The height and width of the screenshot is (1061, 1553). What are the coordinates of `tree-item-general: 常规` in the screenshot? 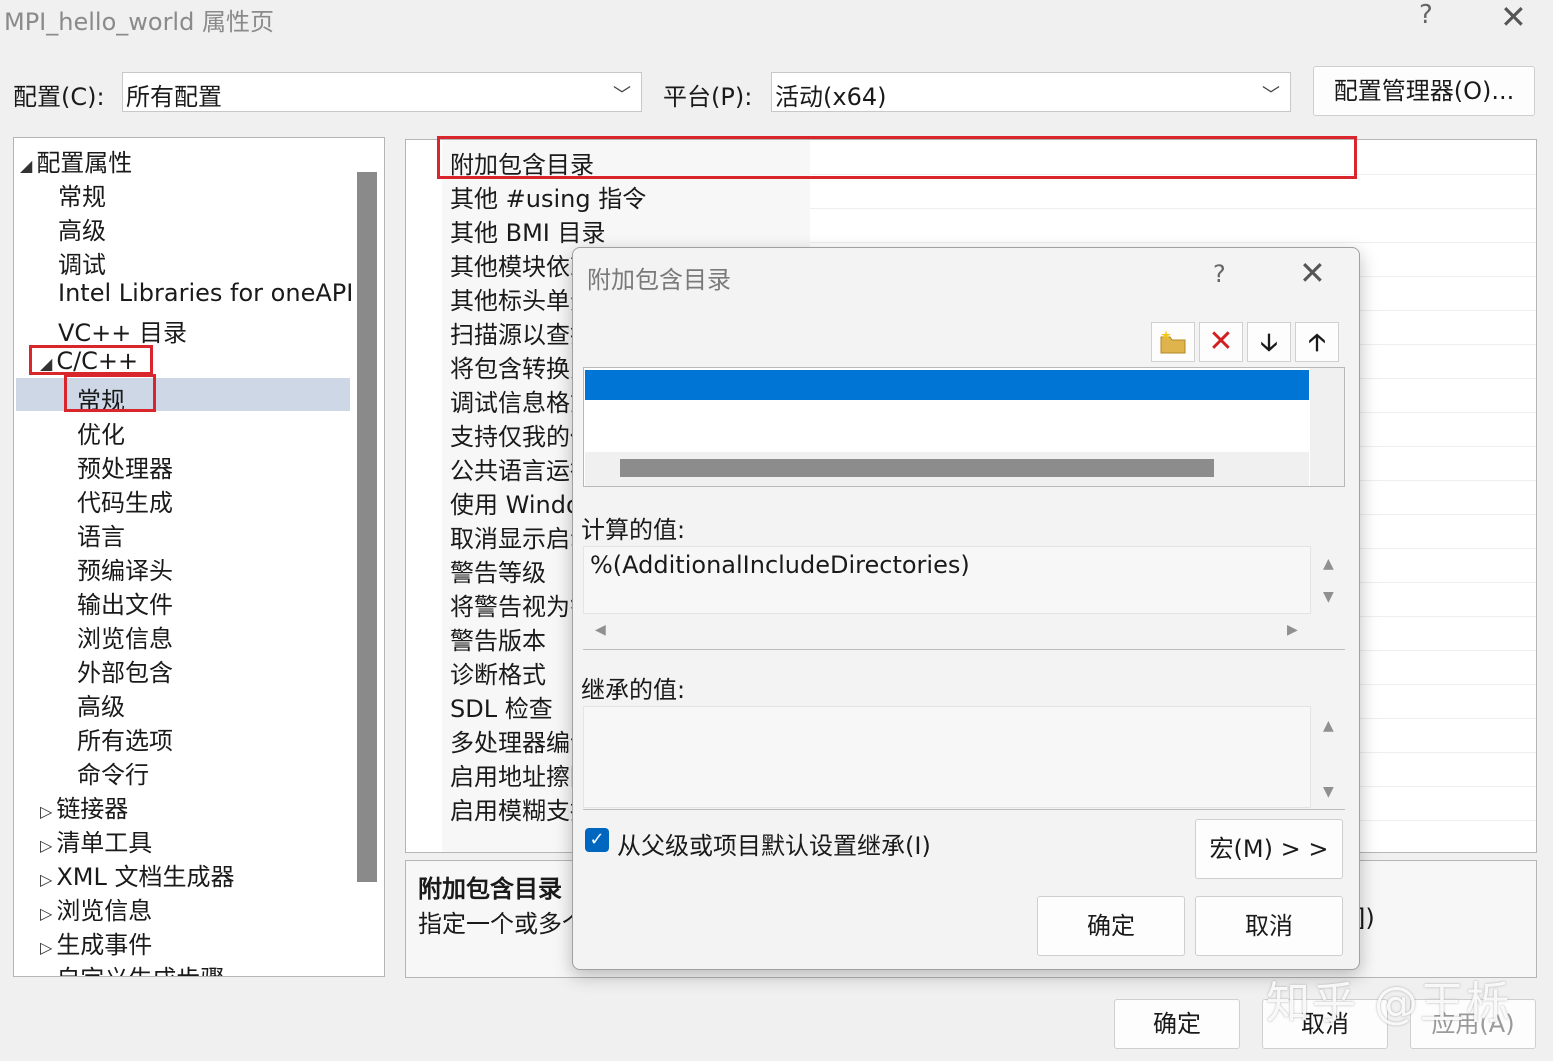 It's located at (82, 194).